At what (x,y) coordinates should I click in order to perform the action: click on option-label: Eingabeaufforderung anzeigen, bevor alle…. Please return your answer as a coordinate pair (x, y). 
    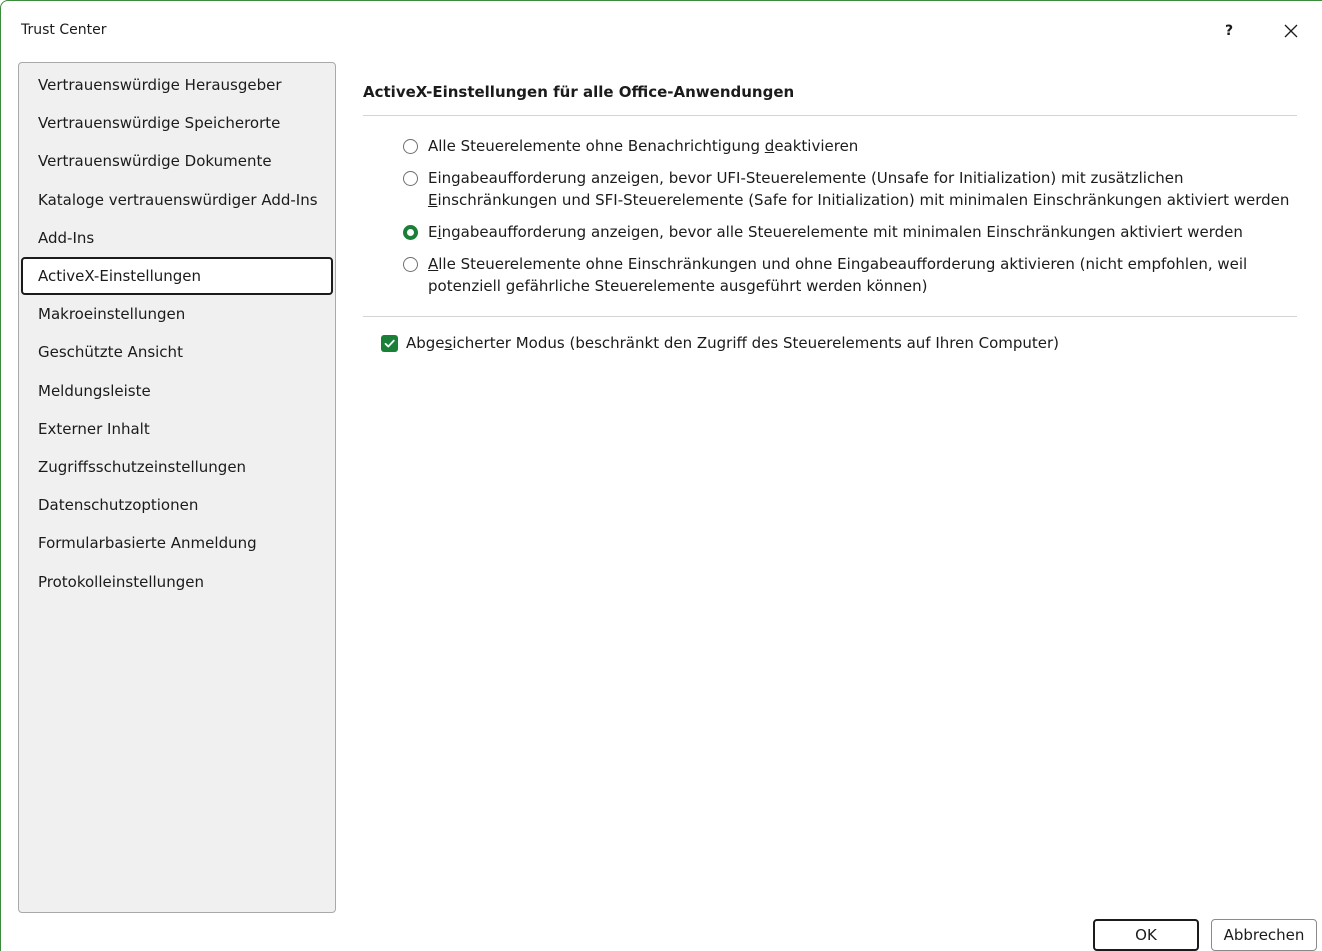
    Looking at the image, I should click on (835, 232).